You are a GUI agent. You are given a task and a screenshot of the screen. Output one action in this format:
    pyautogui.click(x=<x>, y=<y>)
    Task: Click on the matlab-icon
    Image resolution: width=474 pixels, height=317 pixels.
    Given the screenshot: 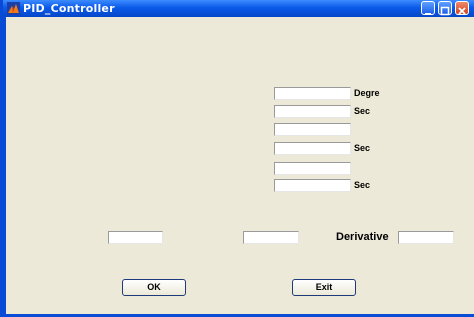 What is the action you would take?
    pyautogui.click(x=13, y=8)
    